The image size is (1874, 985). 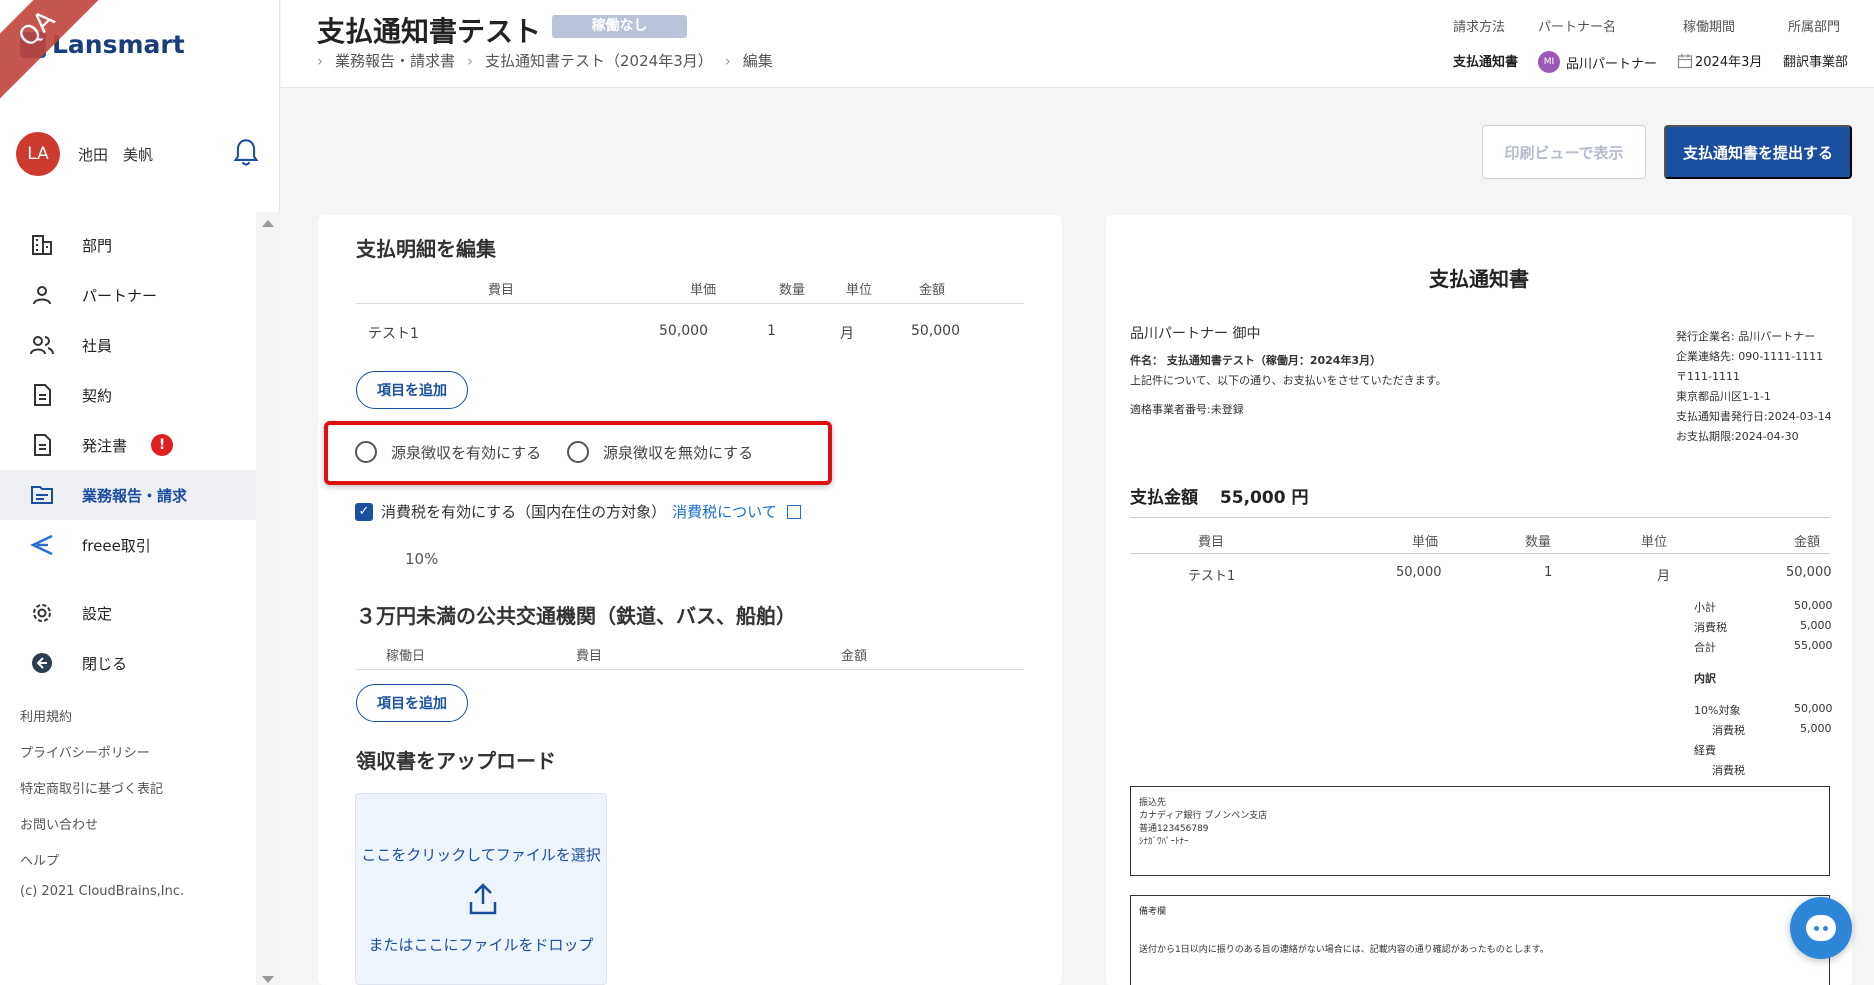 I want to click on summary-label: 合計, so click(x=1705, y=647).